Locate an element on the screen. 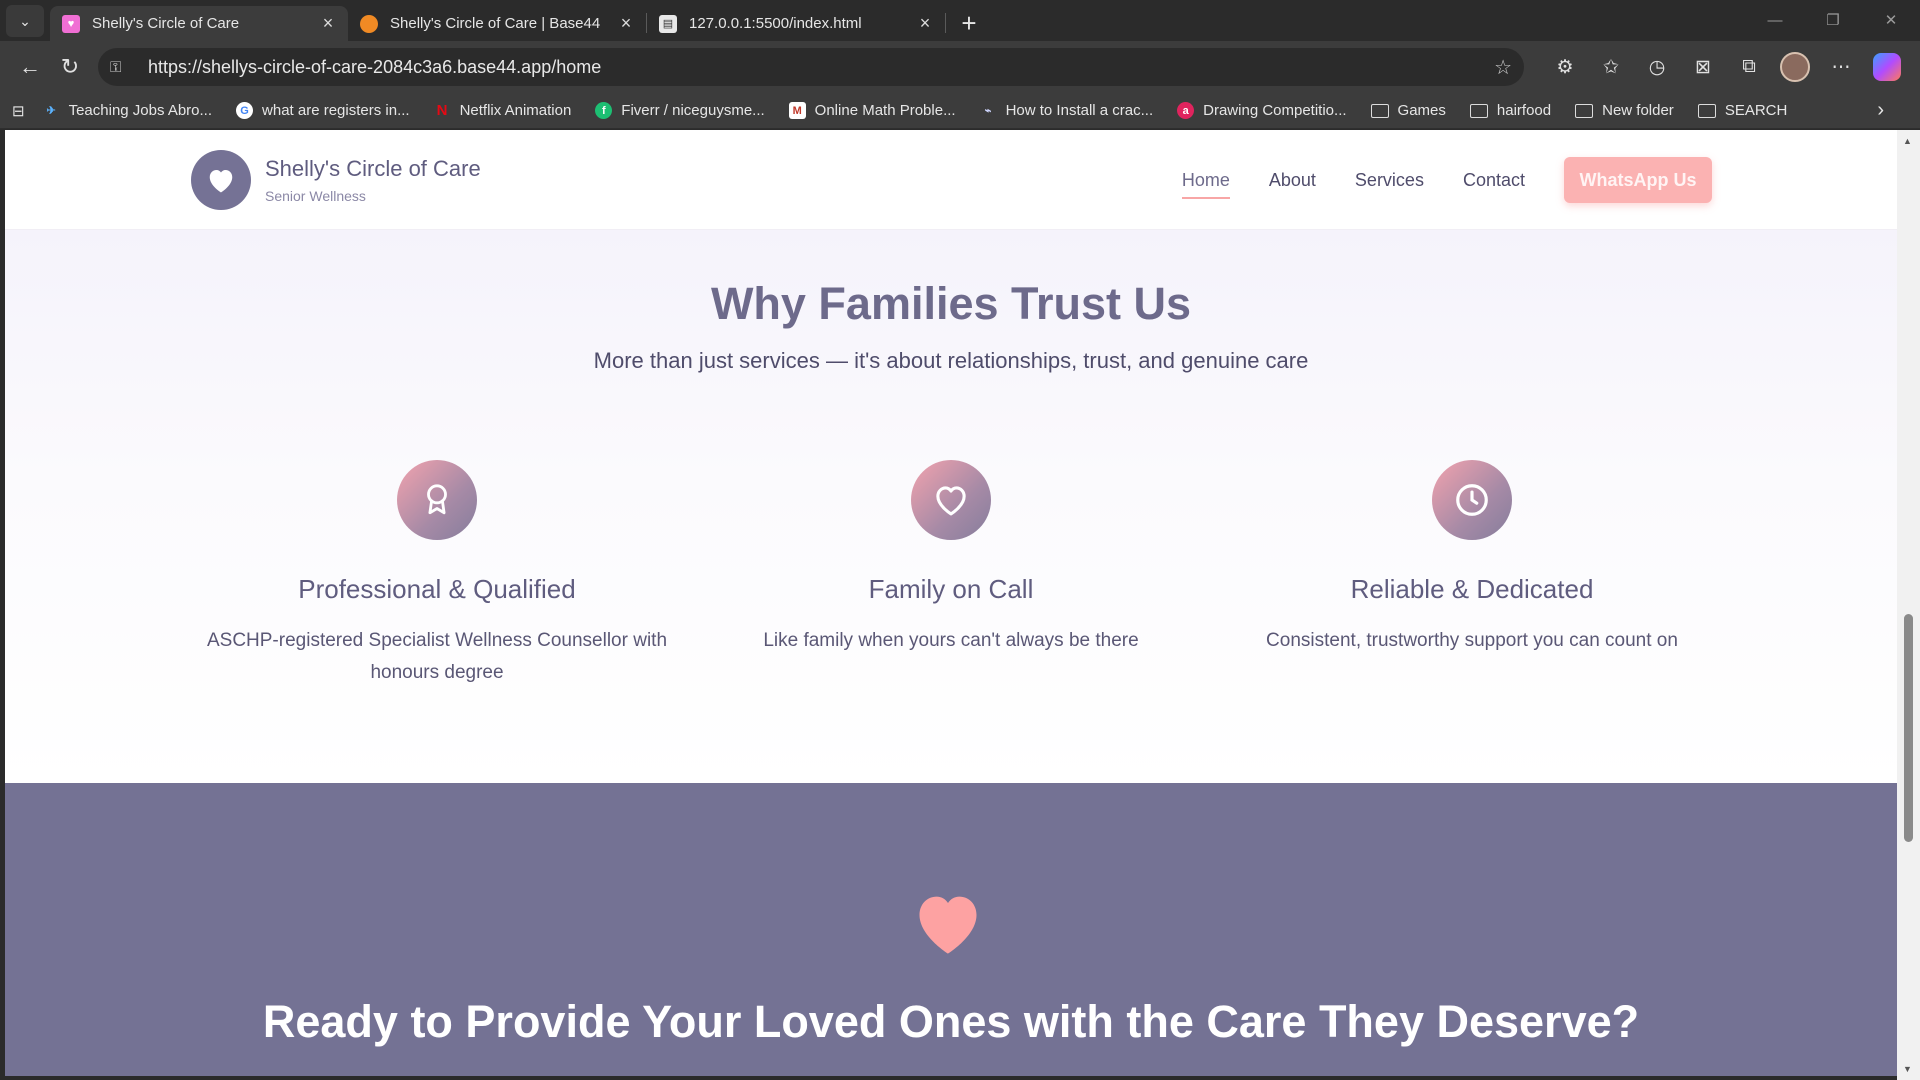  bookmark-label: SEARCH is located at coordinates (1756, 110).